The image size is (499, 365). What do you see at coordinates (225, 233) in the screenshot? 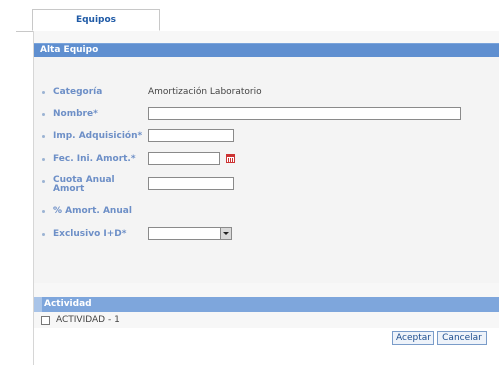
I see `chevron-down-icon` at bounding box center [225, 233].